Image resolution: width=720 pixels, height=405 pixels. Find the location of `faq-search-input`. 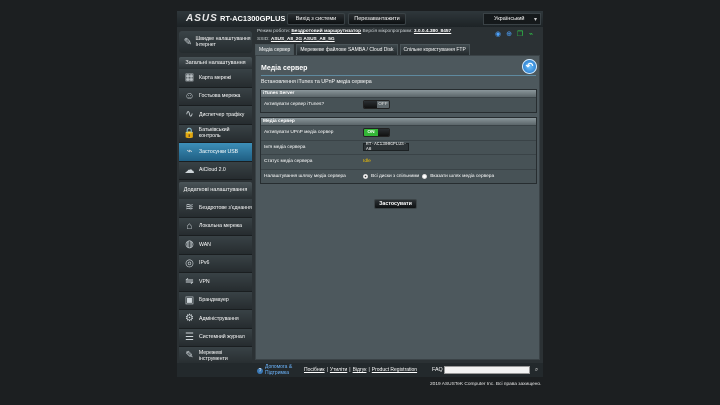

faq-search-input is located at coordinates (487, 370).